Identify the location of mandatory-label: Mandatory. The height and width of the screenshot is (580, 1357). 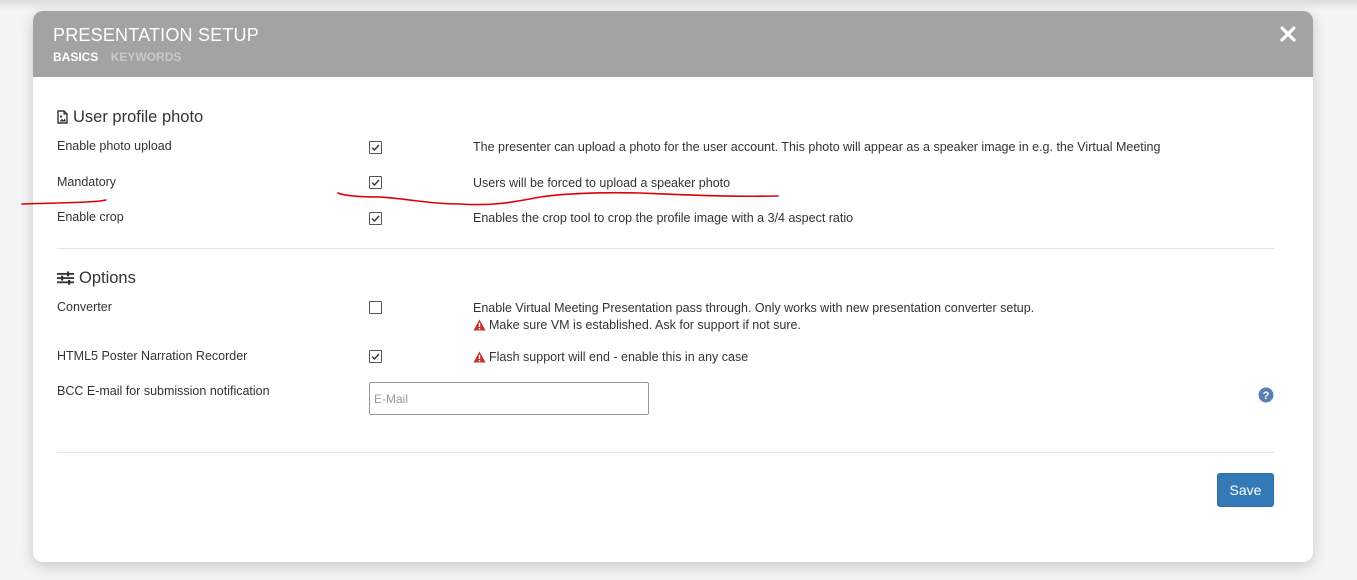
(87, 182).